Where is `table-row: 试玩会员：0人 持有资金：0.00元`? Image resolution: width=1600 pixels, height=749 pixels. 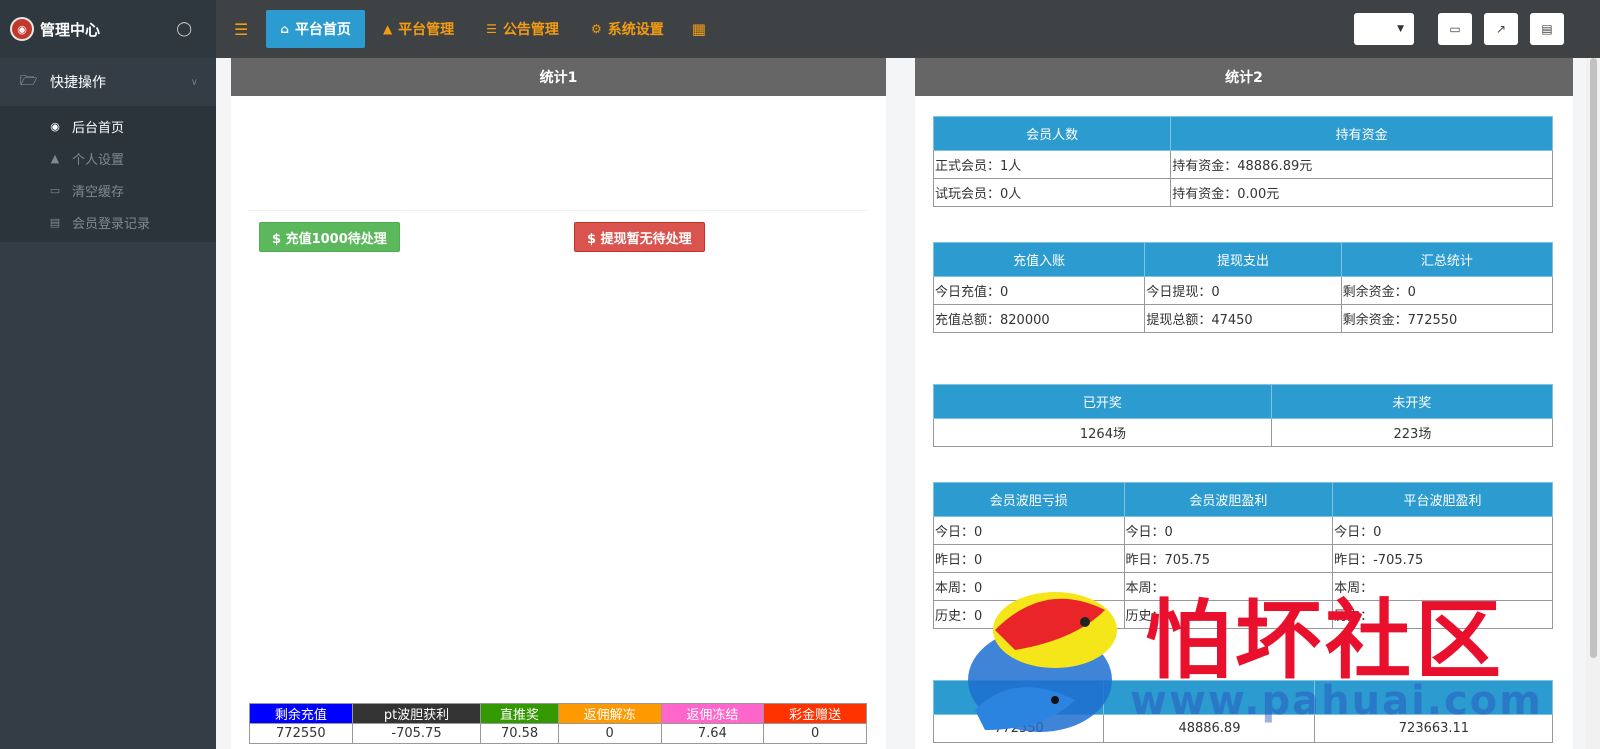
table-row: 试玩会员：0人 持有资金：0.00元 is located at coordinates (1242, 192).